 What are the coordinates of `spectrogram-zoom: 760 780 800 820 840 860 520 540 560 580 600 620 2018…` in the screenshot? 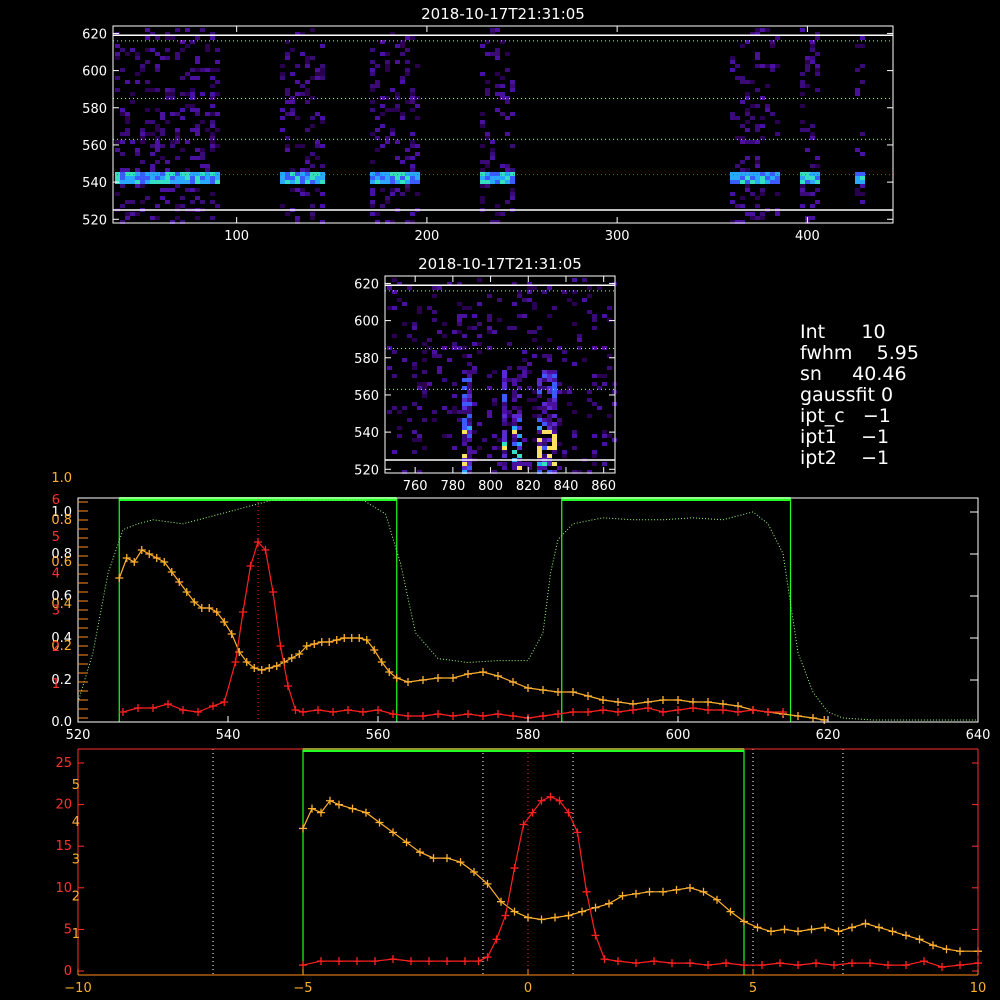 It's located at (485, 374).